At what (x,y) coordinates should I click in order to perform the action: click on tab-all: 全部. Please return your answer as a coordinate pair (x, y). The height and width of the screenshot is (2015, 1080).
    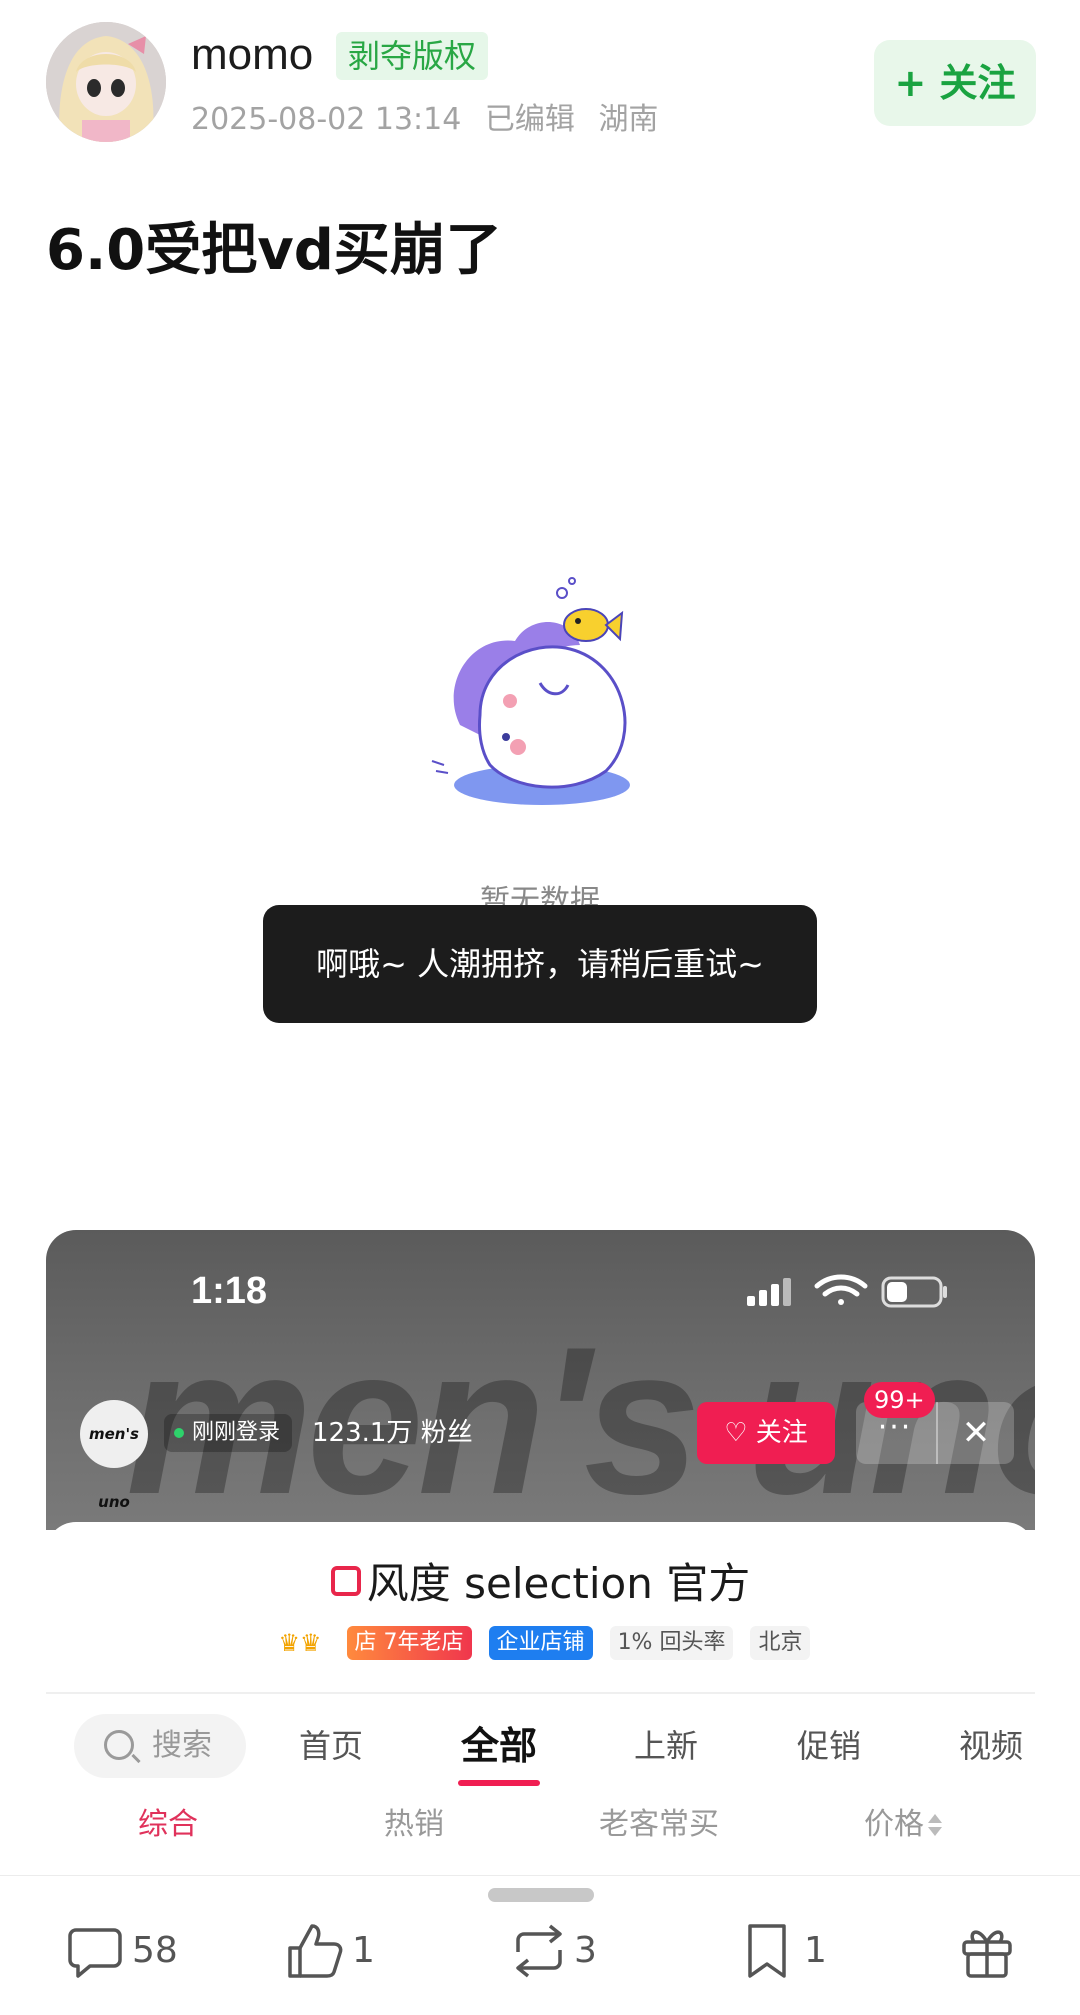
    Looking at the image, I should click on (499, 1746).